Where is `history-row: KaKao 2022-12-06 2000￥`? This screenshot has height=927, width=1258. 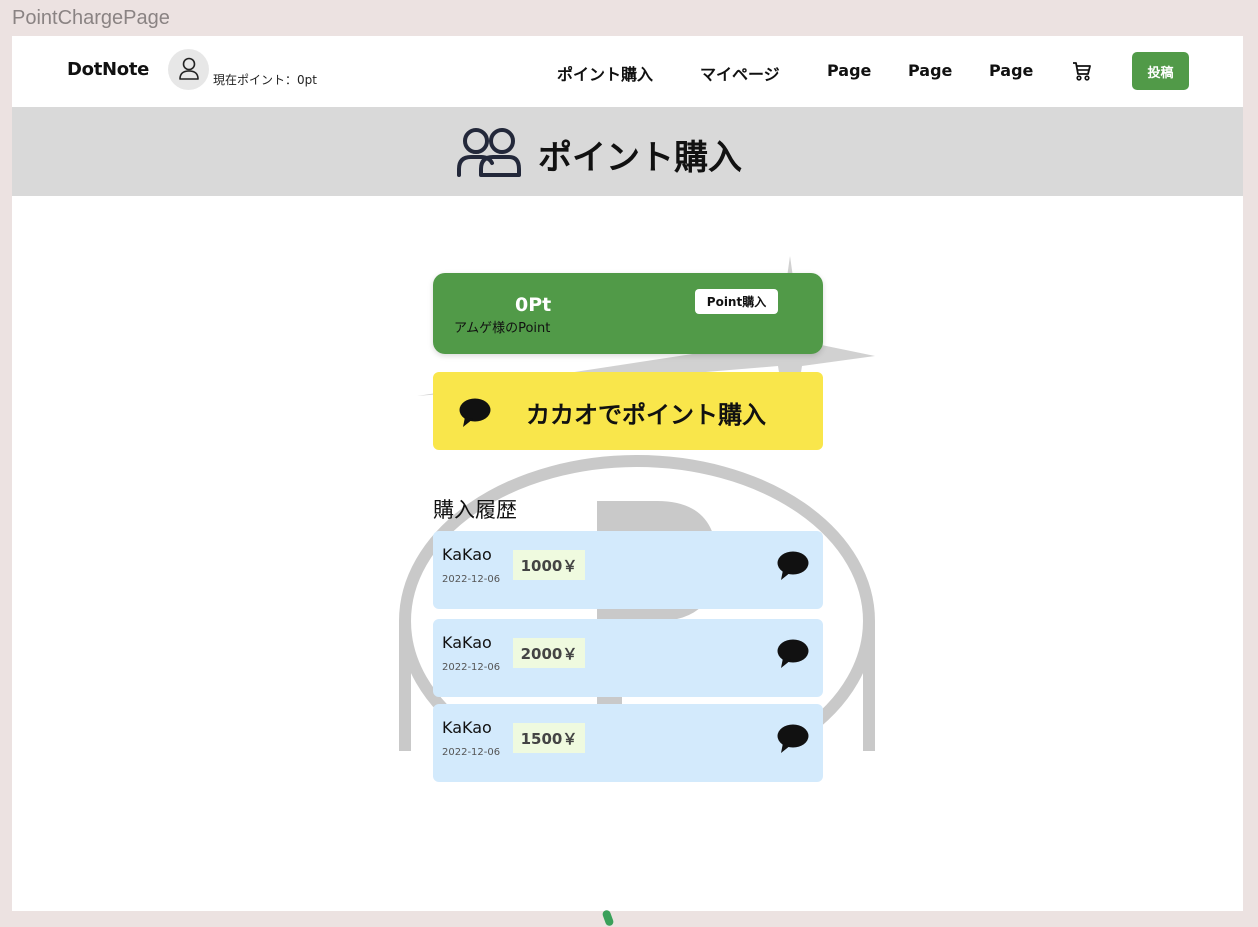 history-row: KaKao 2022-12-06 2000￥ is located at coordinates (628, 658).